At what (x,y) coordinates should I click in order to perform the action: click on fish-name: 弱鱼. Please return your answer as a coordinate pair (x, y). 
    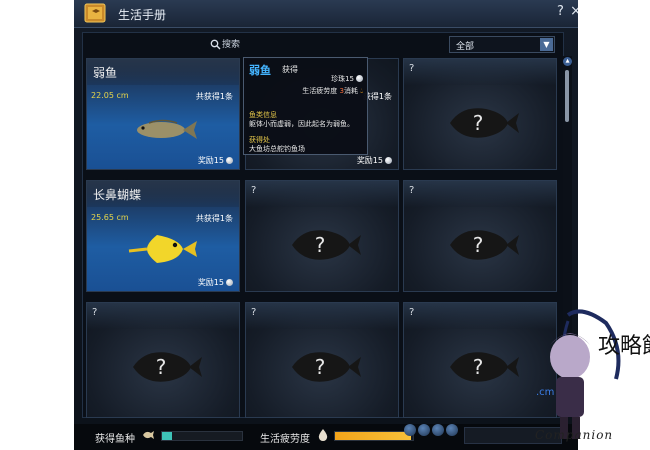
    Looking at the image, I should click on (105, 73).